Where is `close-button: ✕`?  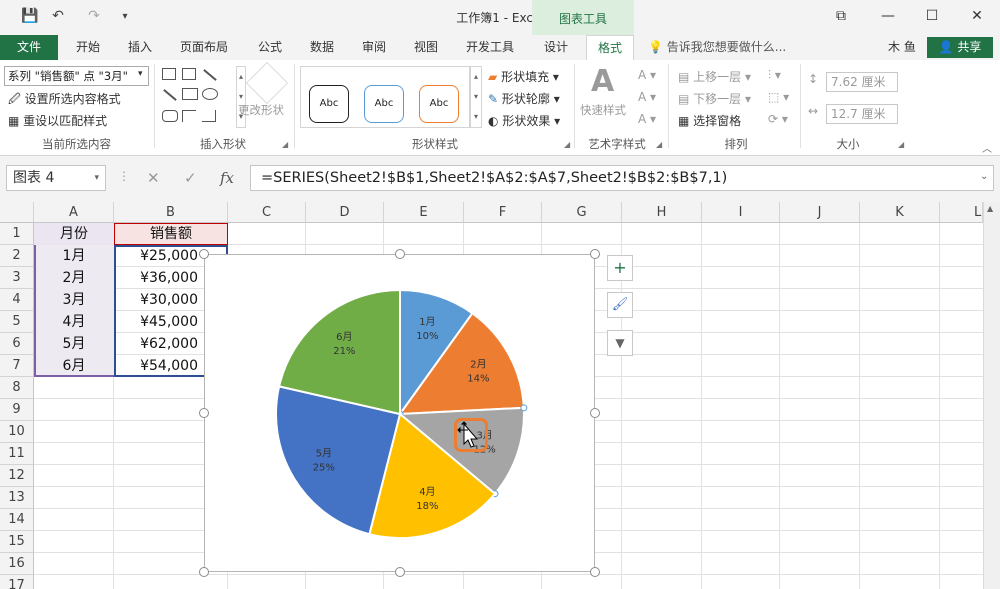
close-button: ✕ is located at coordinates (977, 16).